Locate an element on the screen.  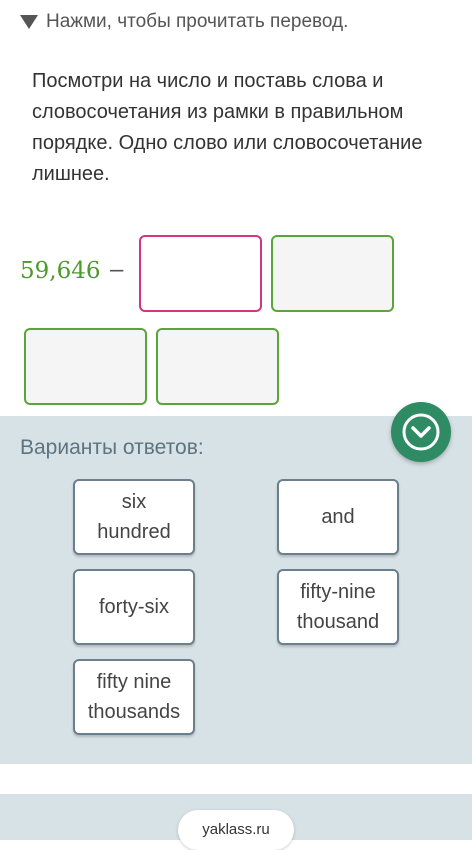
chevron-down-circle-icon is located at coordinates (421, 432).